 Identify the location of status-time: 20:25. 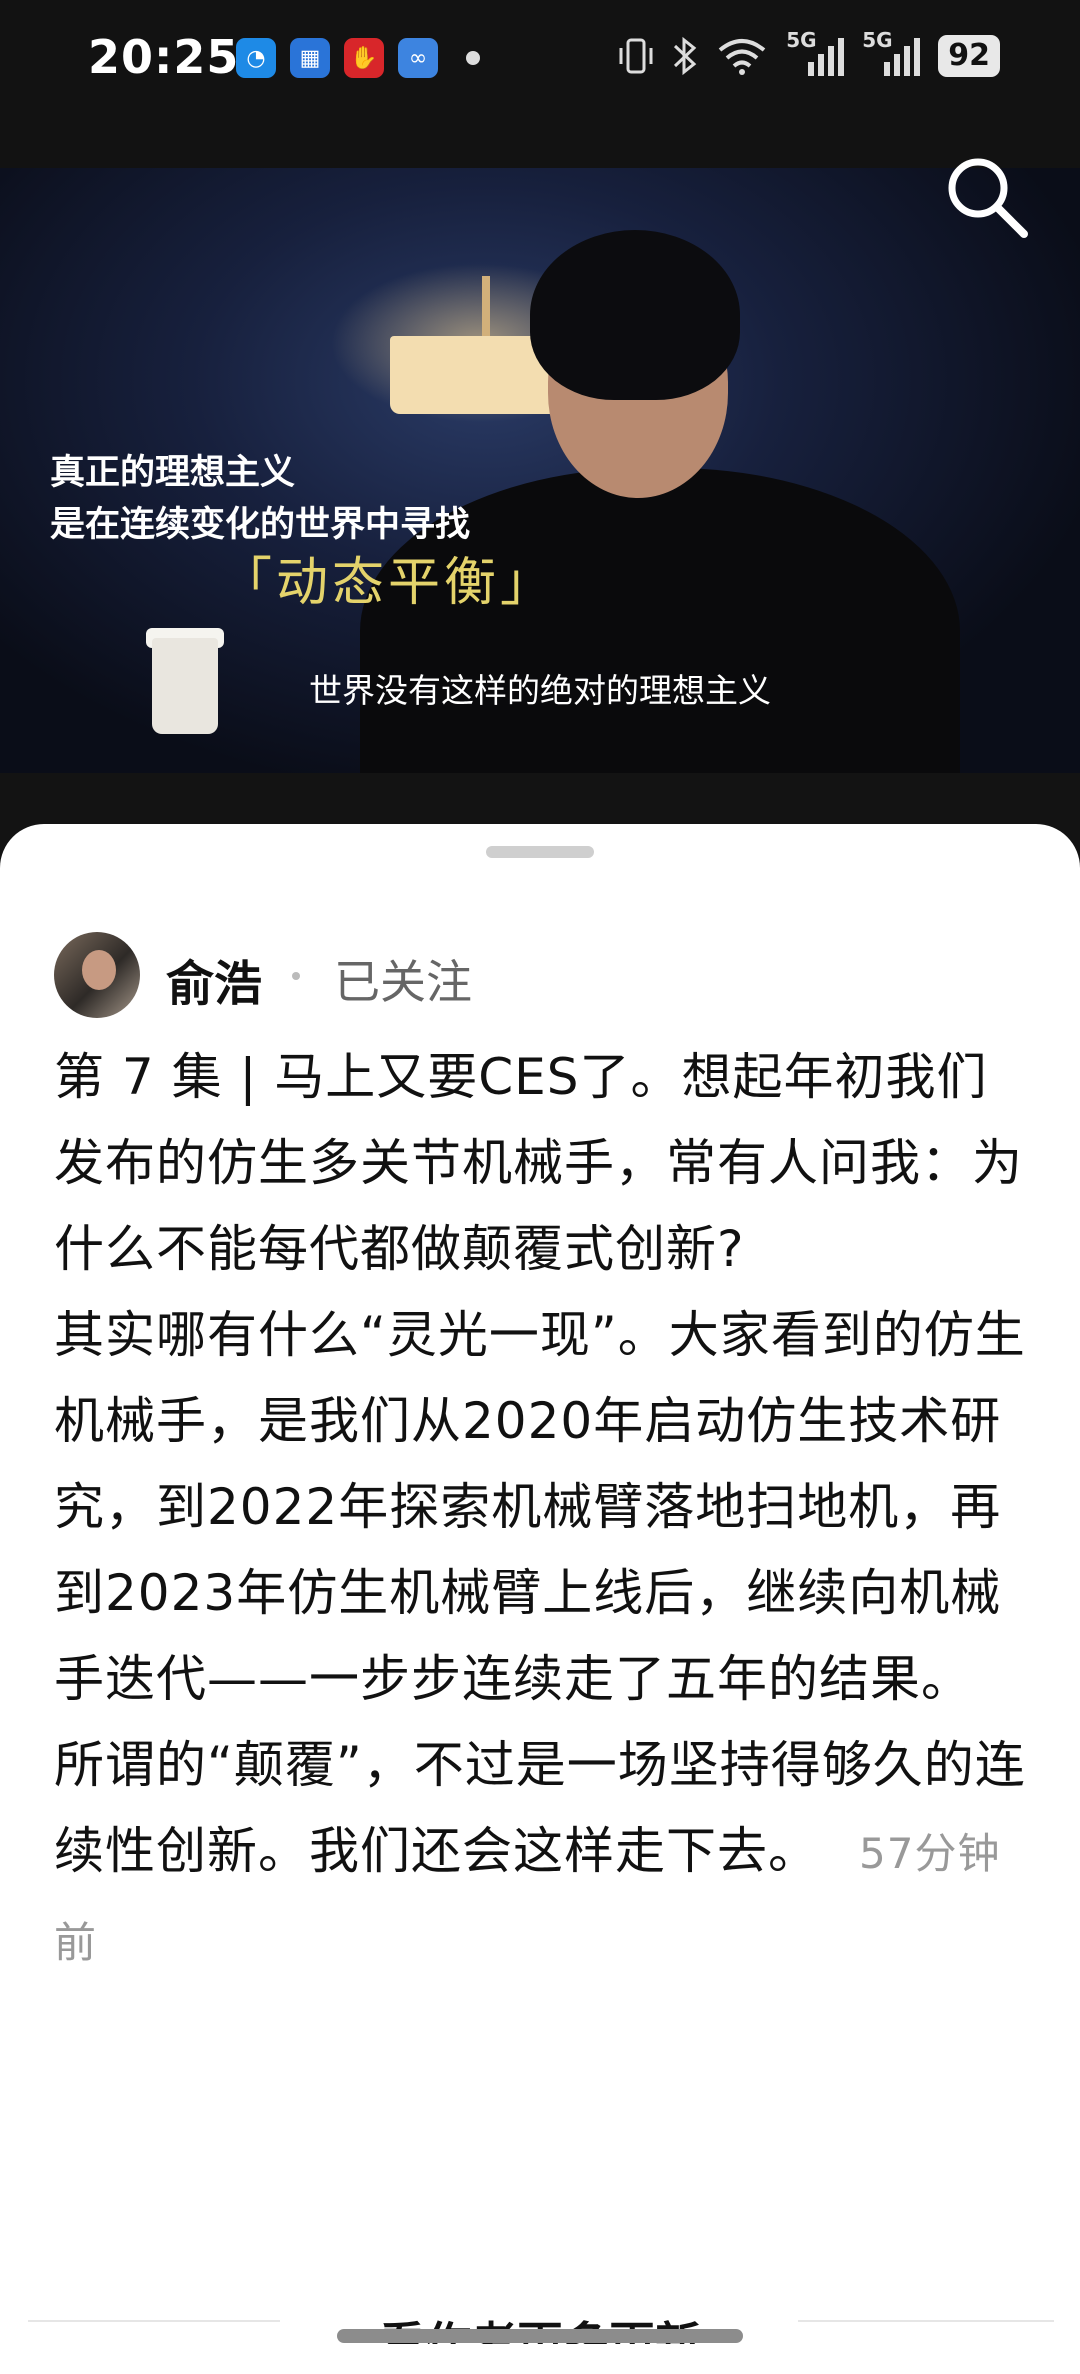
(164, 57).